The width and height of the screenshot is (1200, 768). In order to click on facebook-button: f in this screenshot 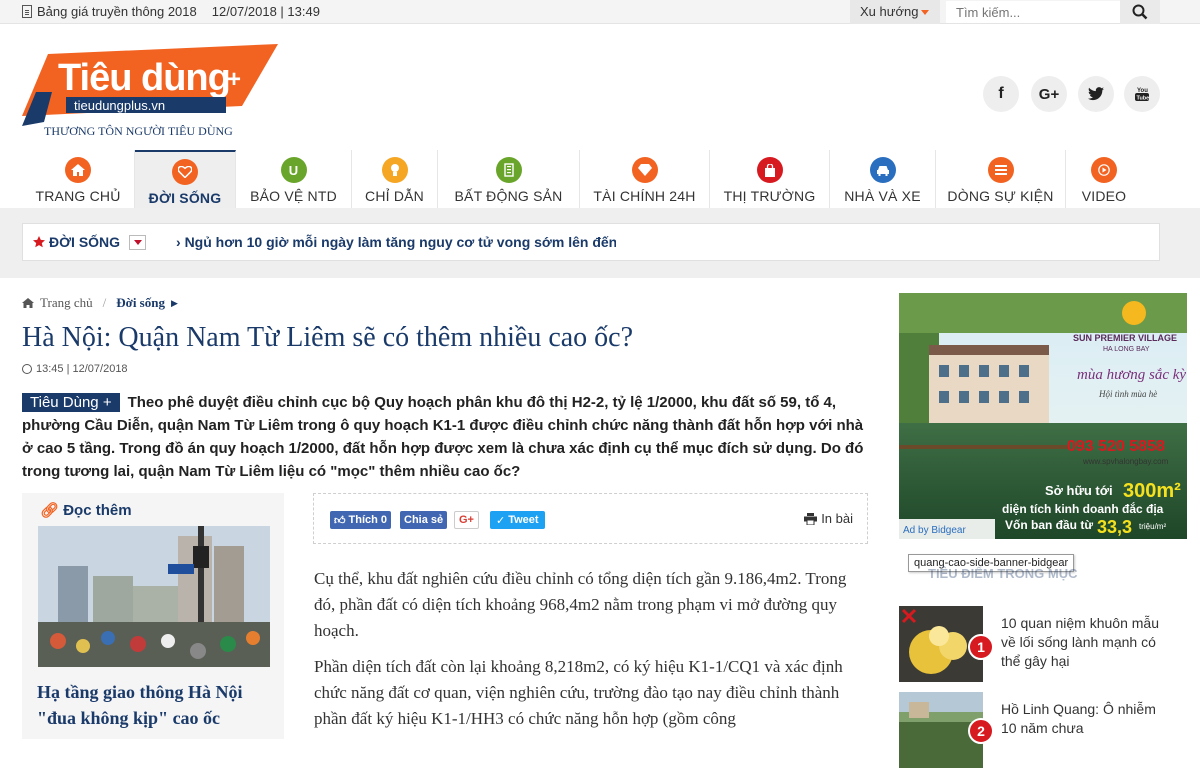, I will do `click(1001, 94)`.